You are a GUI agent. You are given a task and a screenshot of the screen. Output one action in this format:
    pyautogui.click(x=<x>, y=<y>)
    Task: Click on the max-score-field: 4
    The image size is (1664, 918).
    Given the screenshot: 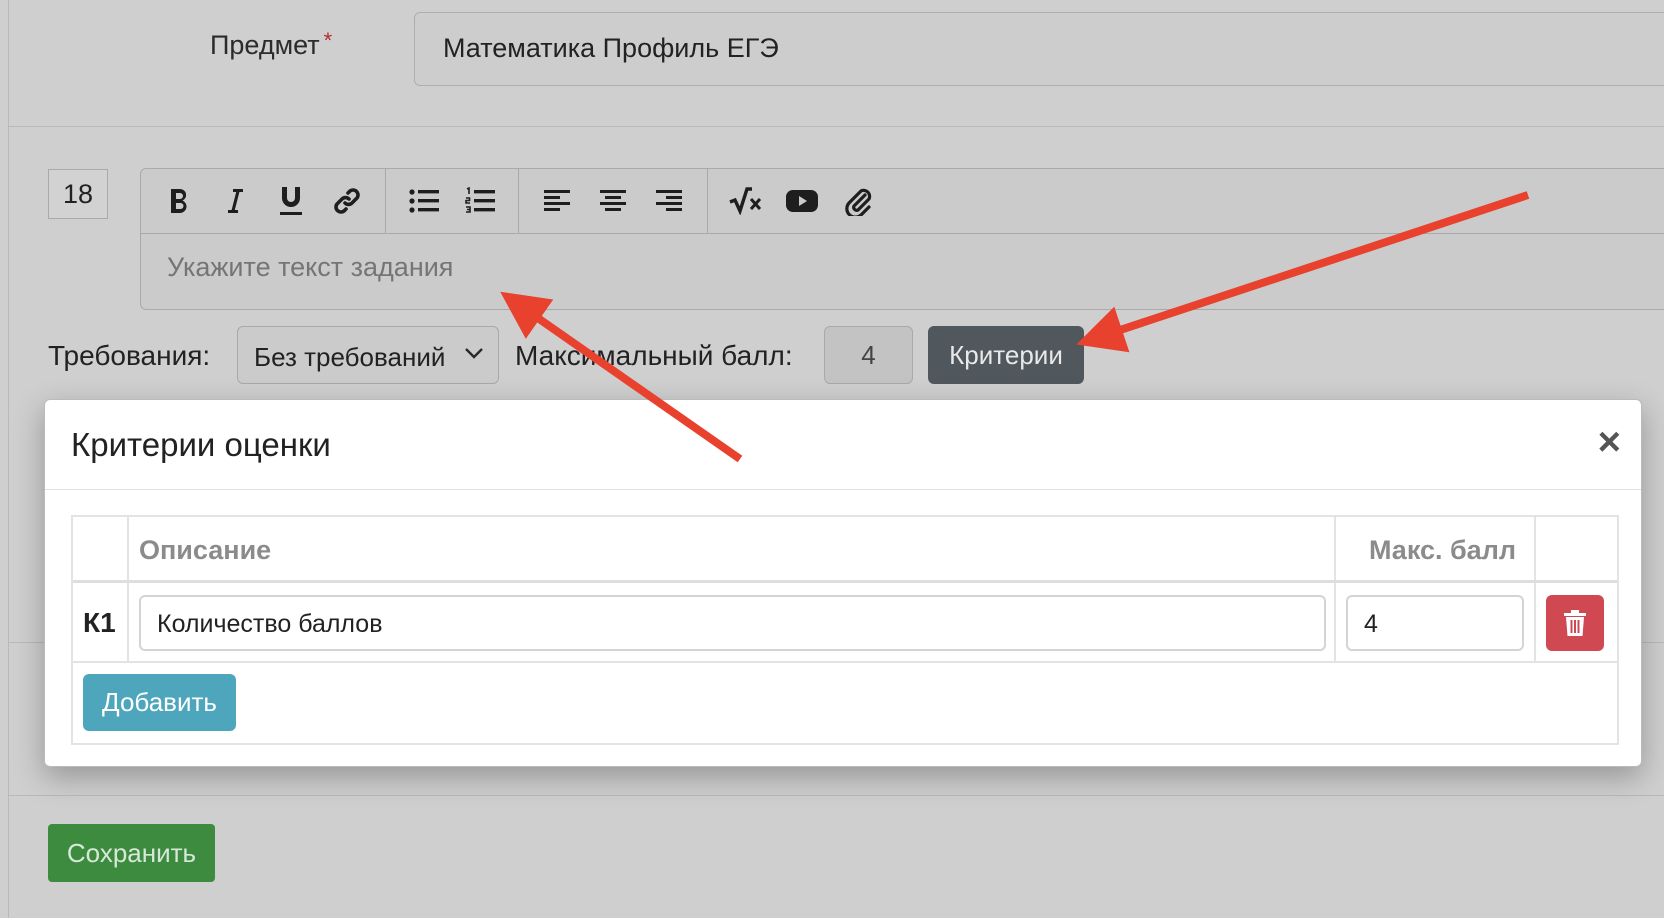 What is the action you would take?
    pyautogui.click(x=868, y=355)
    